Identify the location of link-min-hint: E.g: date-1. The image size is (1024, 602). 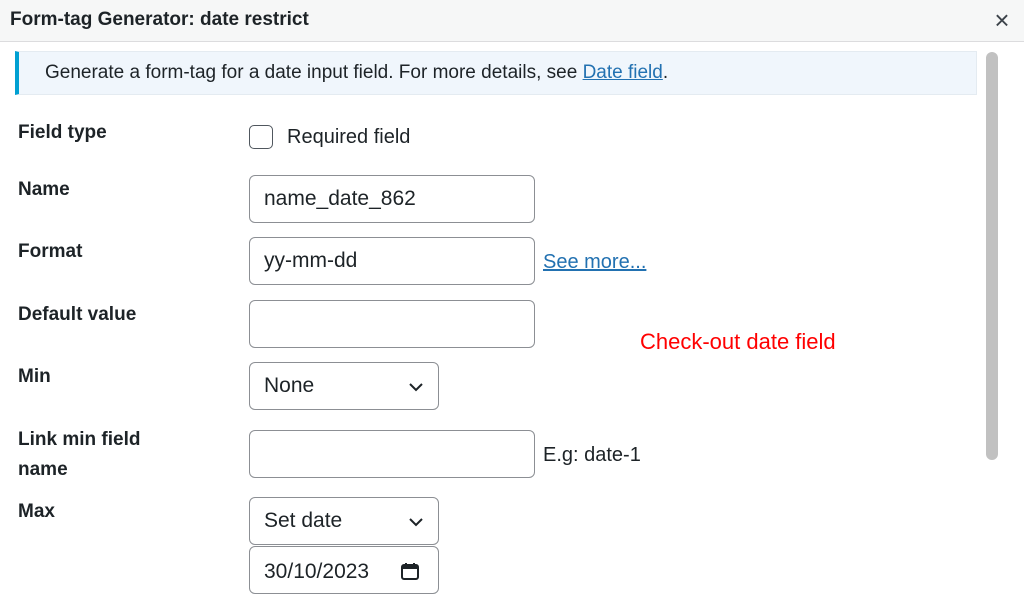
(592, 455).